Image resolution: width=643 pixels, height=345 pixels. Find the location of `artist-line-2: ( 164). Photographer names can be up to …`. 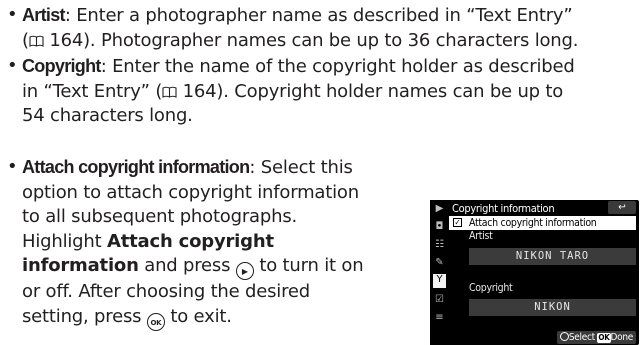

artist-line-2: ( 164). Photographer names can be up to … is located at coordinates (300, 40).